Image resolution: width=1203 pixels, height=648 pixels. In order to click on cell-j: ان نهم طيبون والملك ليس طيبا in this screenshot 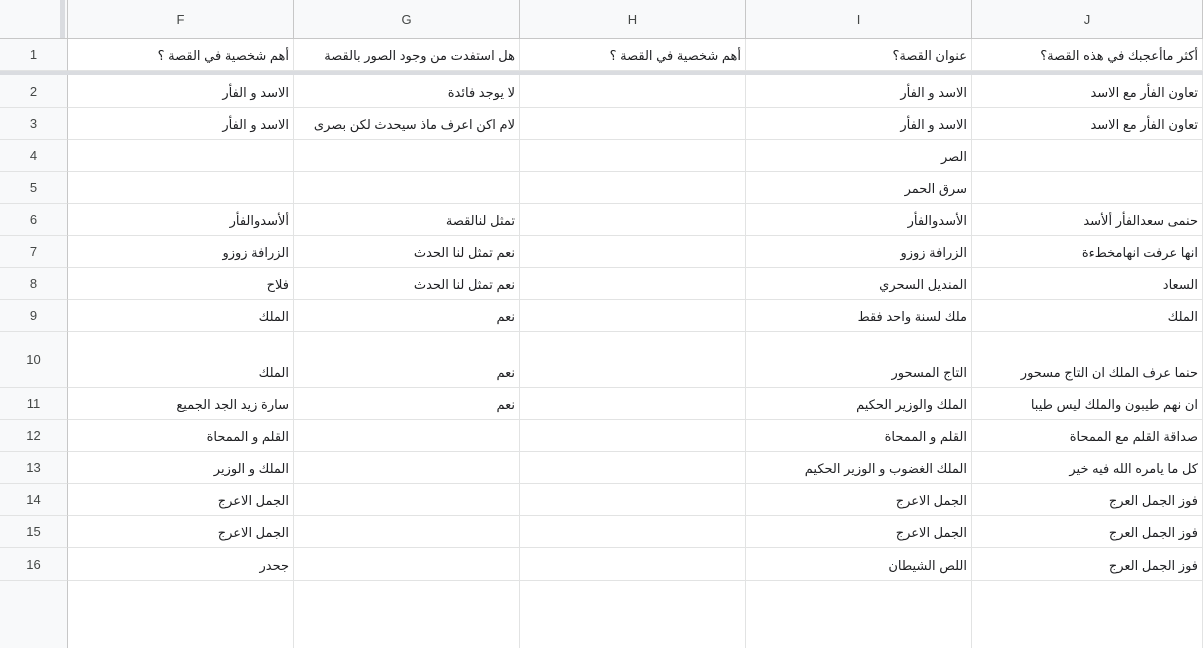, I will do `click(1087, 404)`.